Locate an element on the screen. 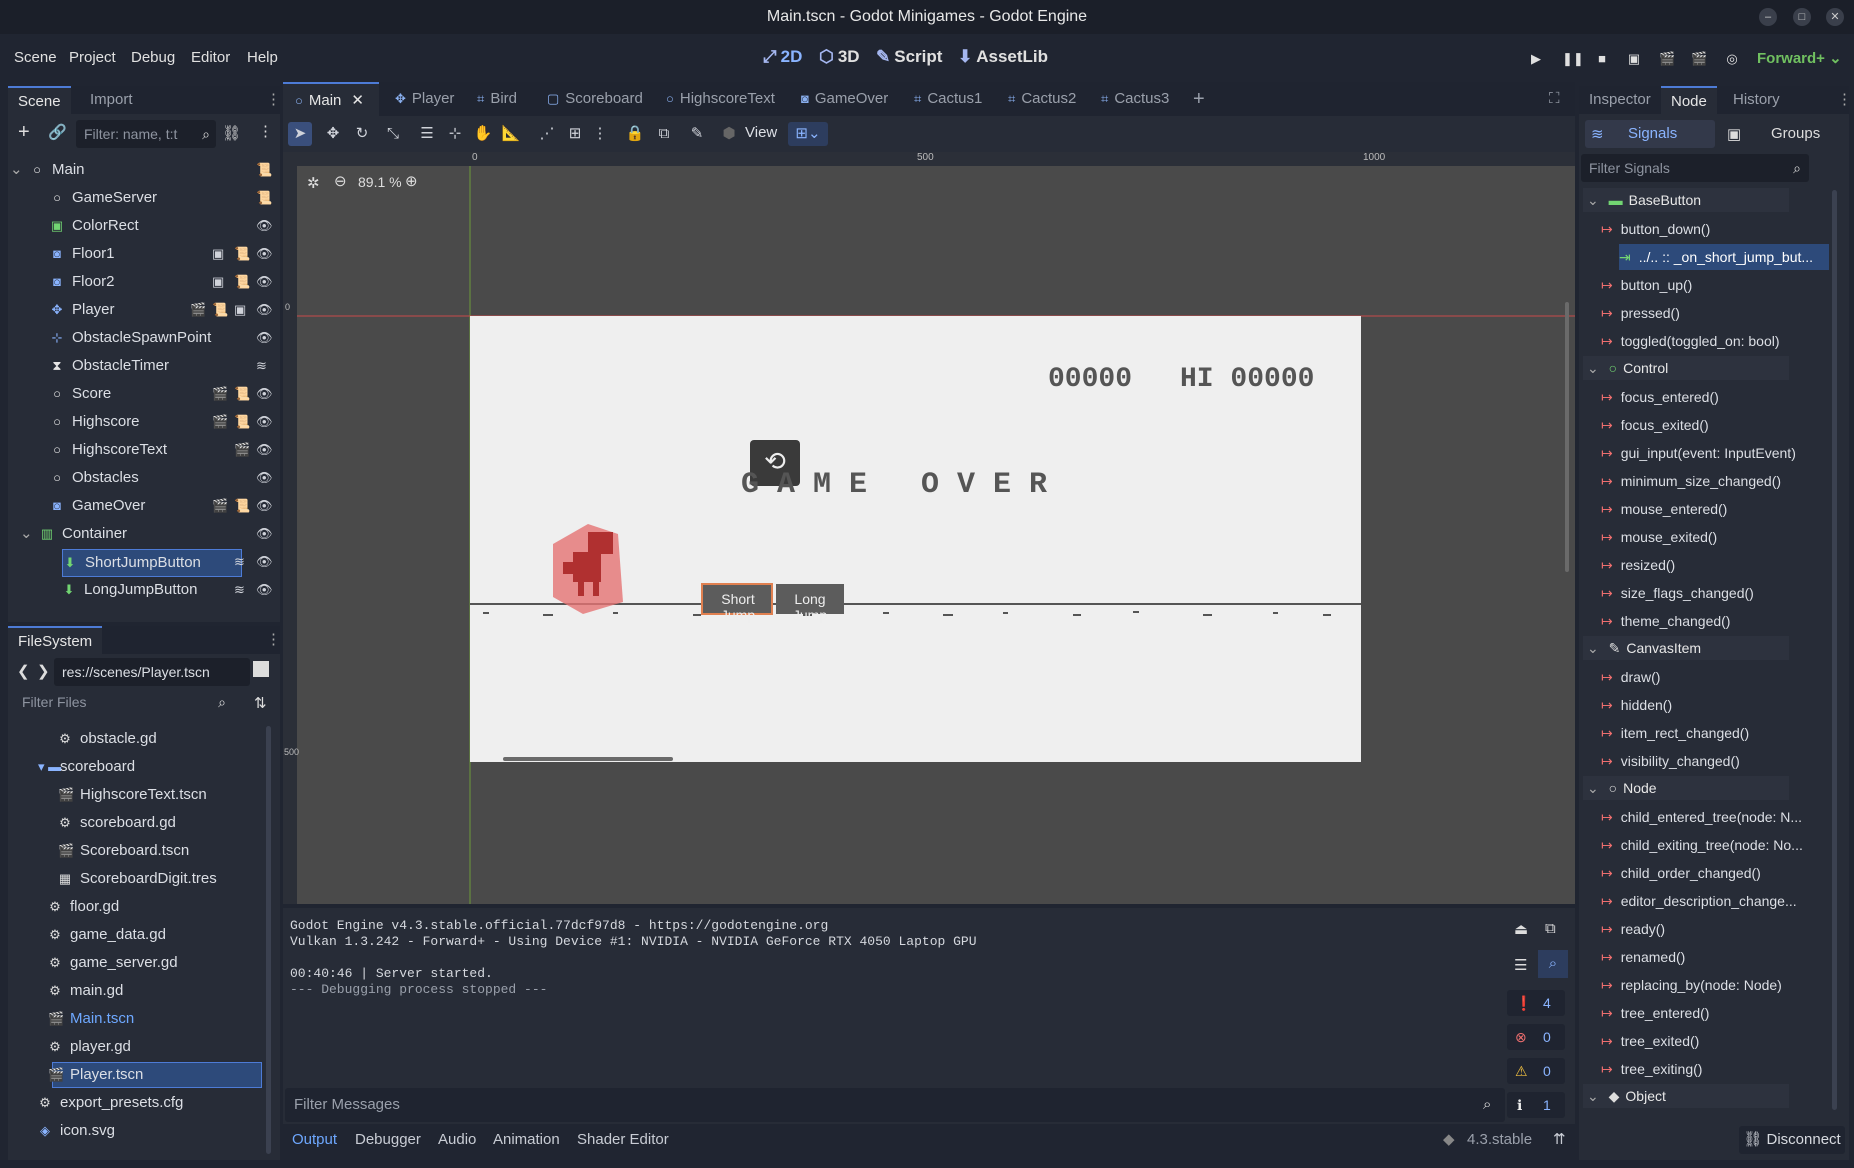 The height and width of the screenshot is (1168, 1854). collapse-icon: ☰ is located at coordinates (1520, 965).